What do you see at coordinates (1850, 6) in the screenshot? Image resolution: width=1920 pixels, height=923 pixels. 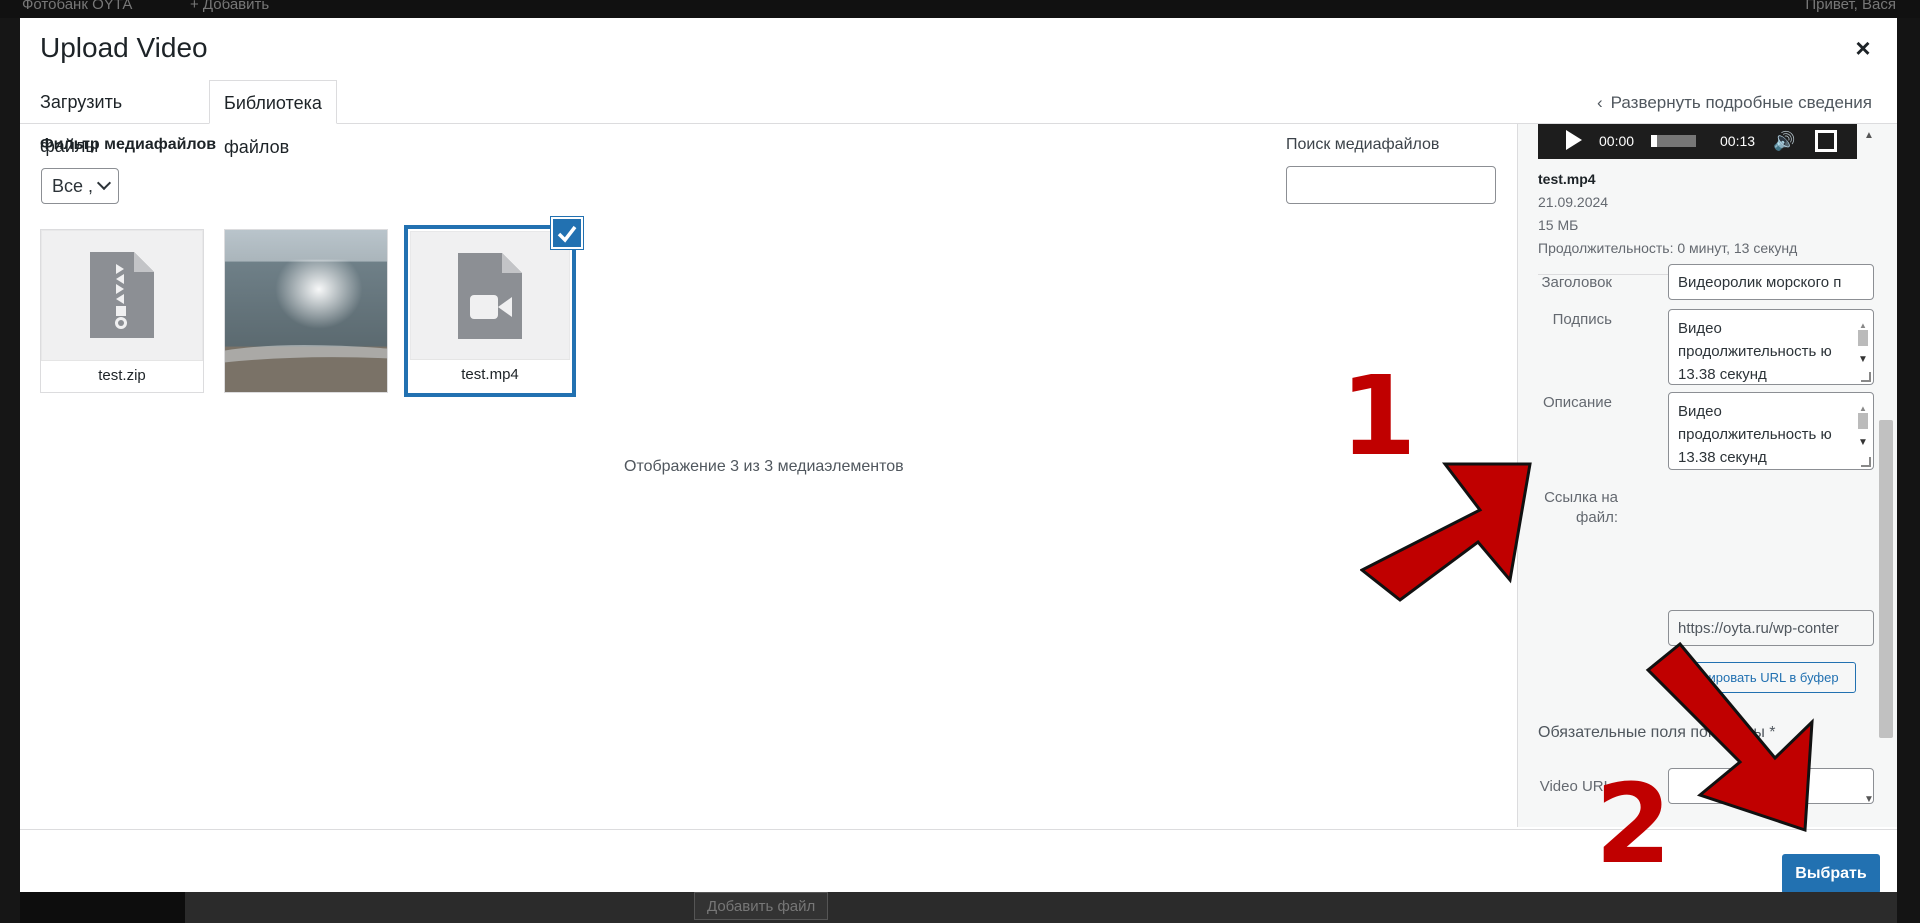 I see `user-greeting: Привет, Вася` at bounding box center [1850, 6].